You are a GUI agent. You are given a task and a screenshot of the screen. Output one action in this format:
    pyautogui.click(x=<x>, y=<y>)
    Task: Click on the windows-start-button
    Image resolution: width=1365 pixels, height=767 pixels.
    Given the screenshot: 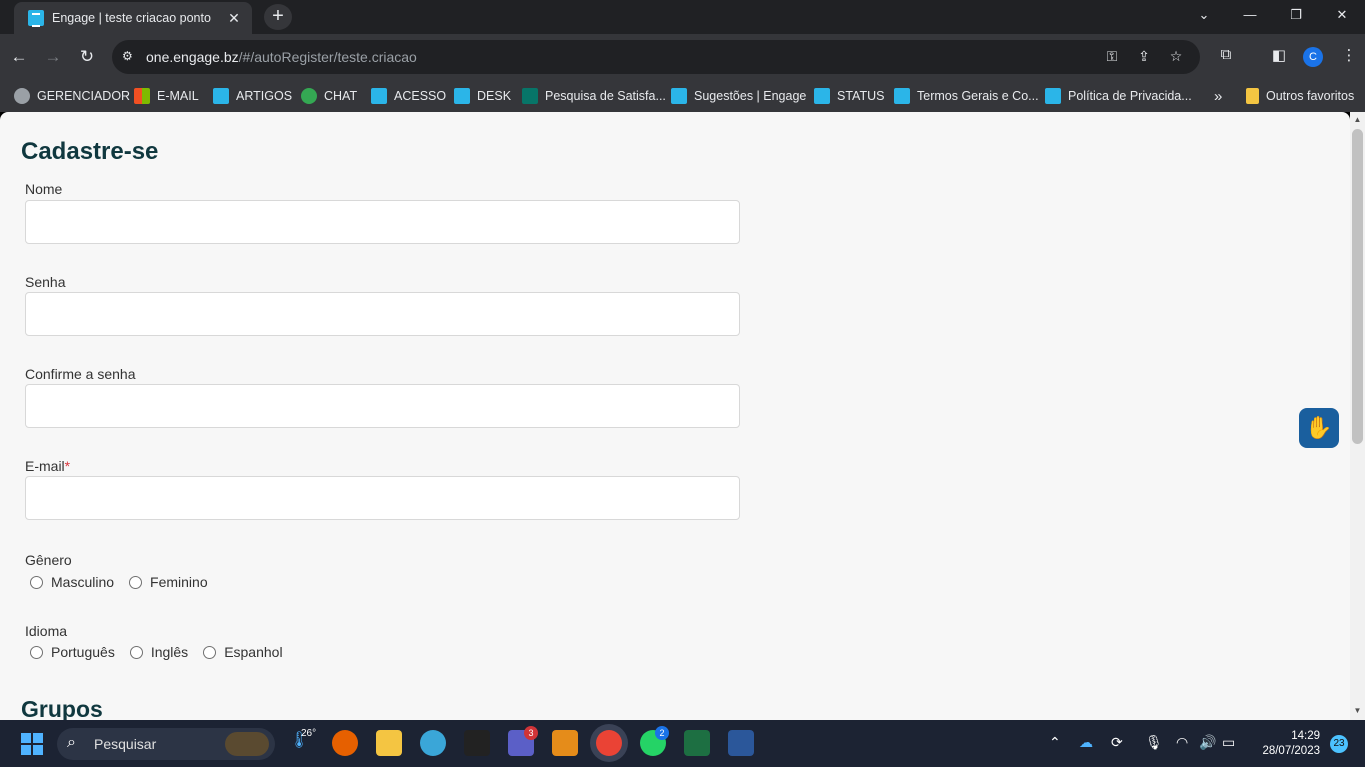 What is the action you would take?
    pyautogui.click(x=32, y=744)
    